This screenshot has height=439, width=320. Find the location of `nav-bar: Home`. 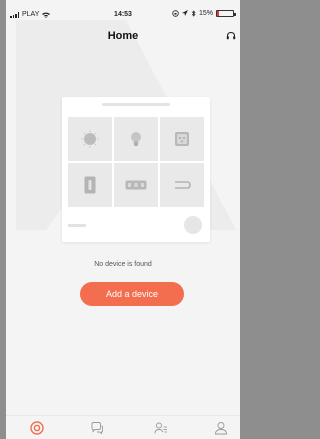

nav-bar: Home is located at coordinates (123, 36).